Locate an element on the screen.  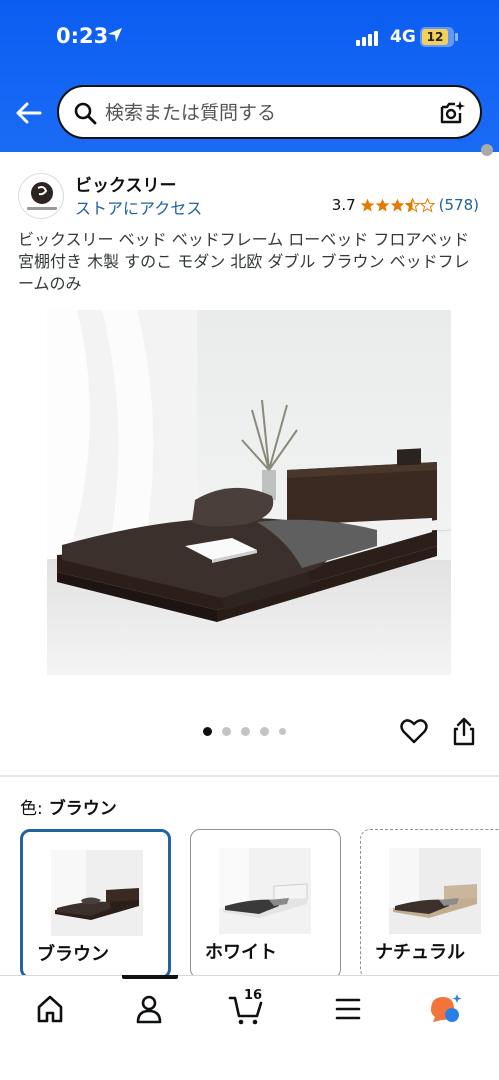
wishlist-heart-icon is located at coordinates (414, 731).